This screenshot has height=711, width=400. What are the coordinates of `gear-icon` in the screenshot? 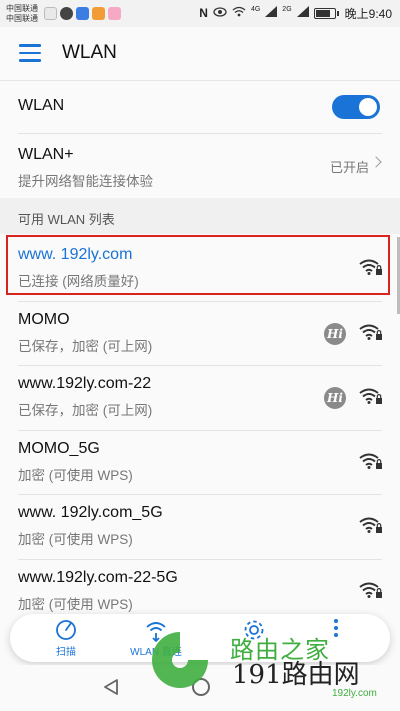 It's located at (254, 630).